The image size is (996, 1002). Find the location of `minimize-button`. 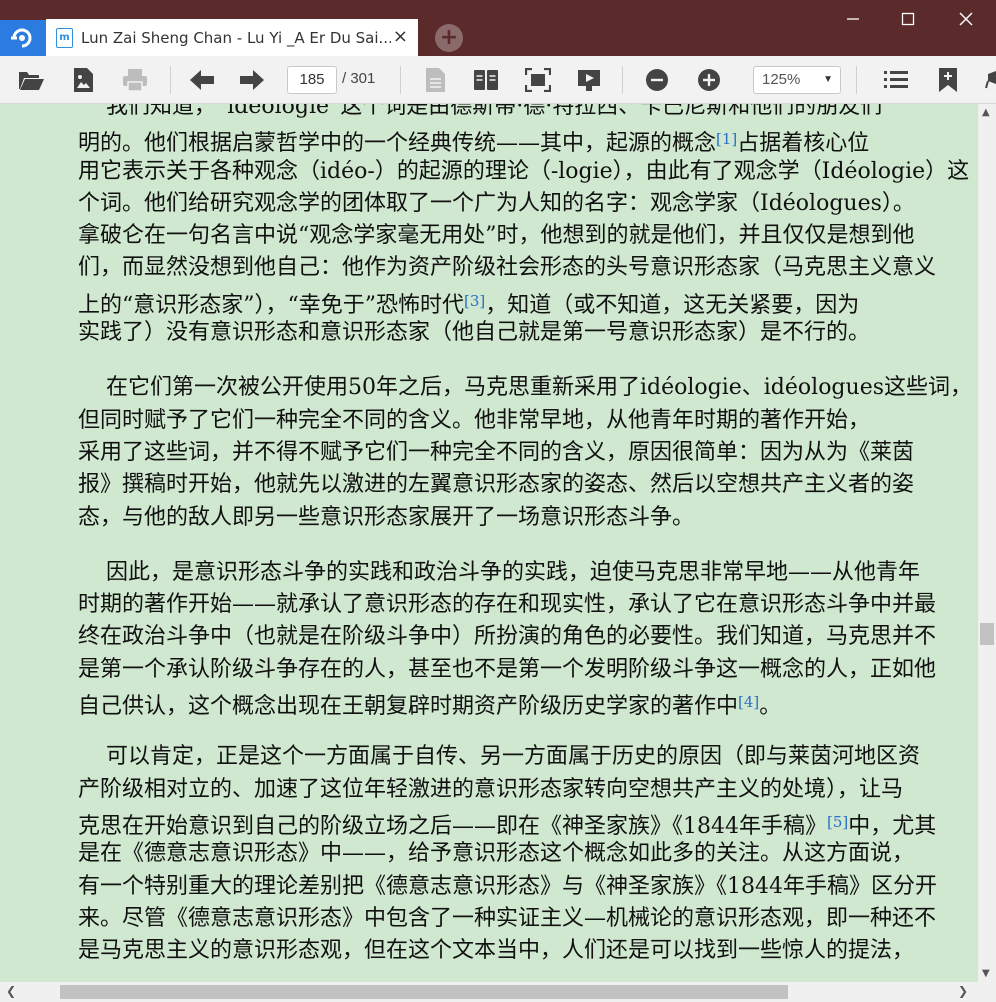

minimize-button is located at coordinates (853, 19).